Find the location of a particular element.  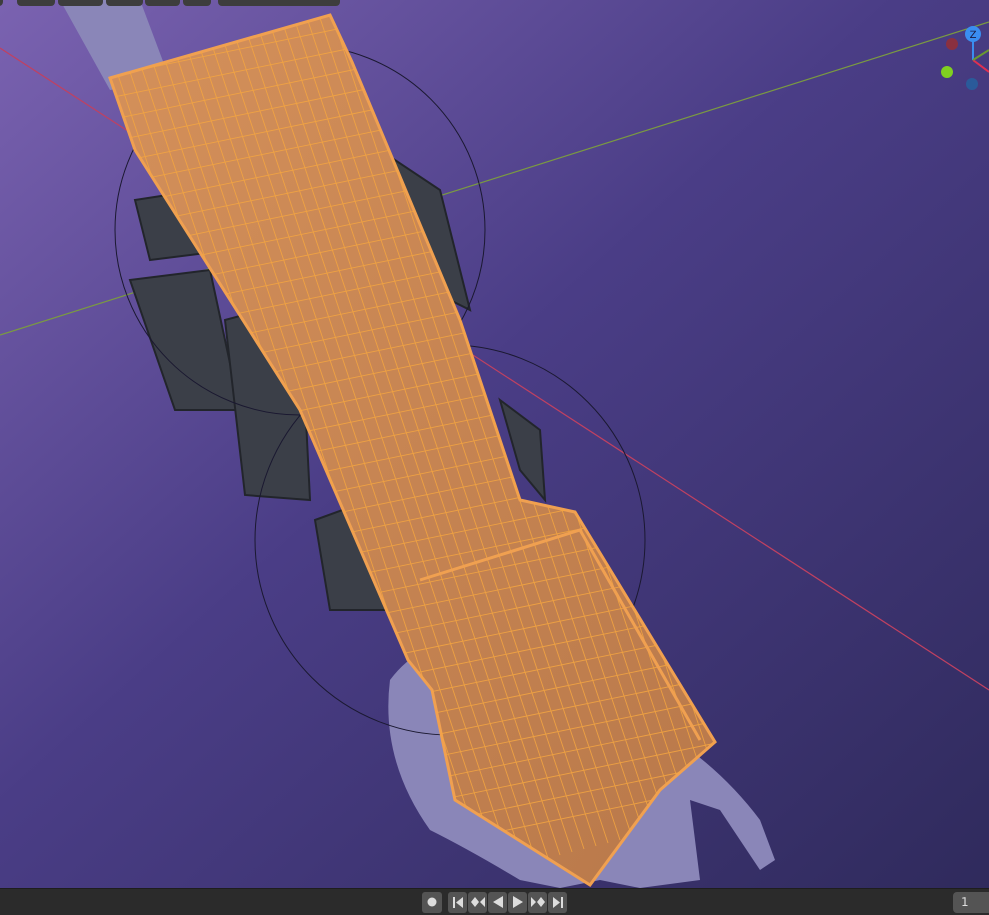

jump-end-button is located at coordinates (557, 902).